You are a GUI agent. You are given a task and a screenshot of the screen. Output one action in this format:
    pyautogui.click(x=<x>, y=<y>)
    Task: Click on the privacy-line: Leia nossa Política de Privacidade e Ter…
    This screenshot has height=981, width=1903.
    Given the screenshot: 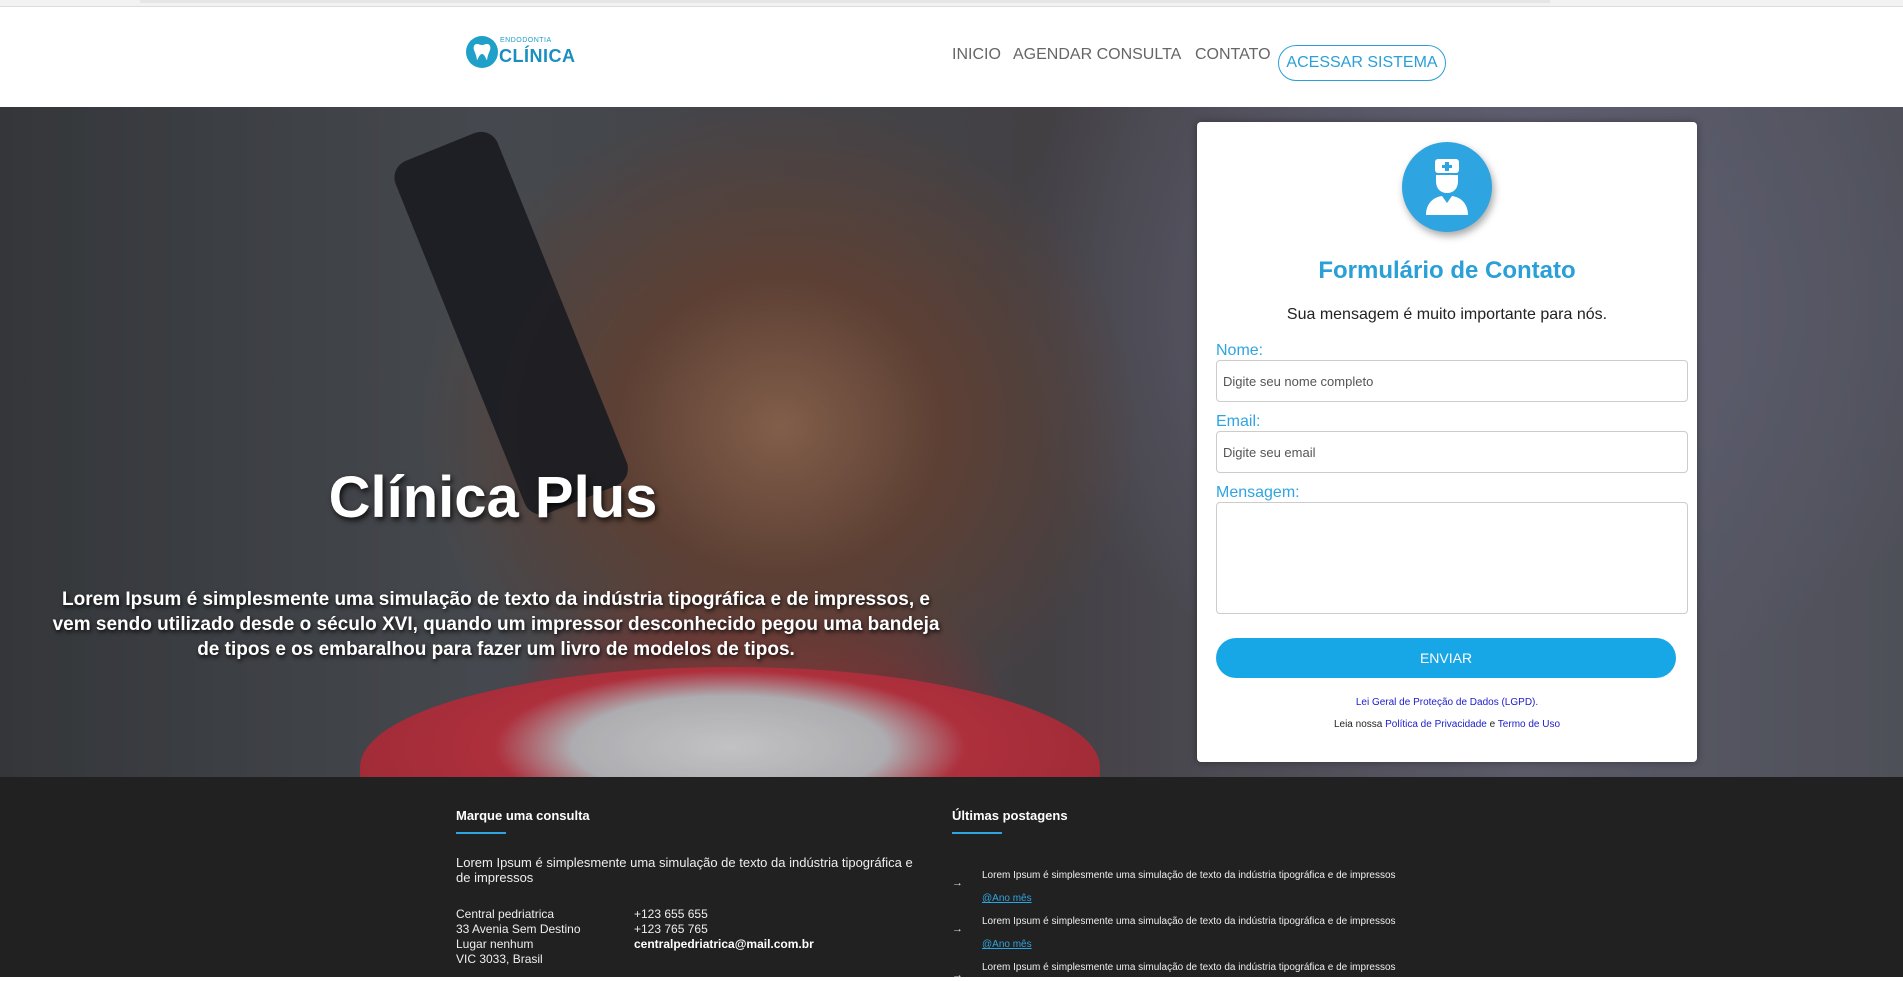 What is the action you would take?
    pyautogui.click(x=1447, y=724)
    